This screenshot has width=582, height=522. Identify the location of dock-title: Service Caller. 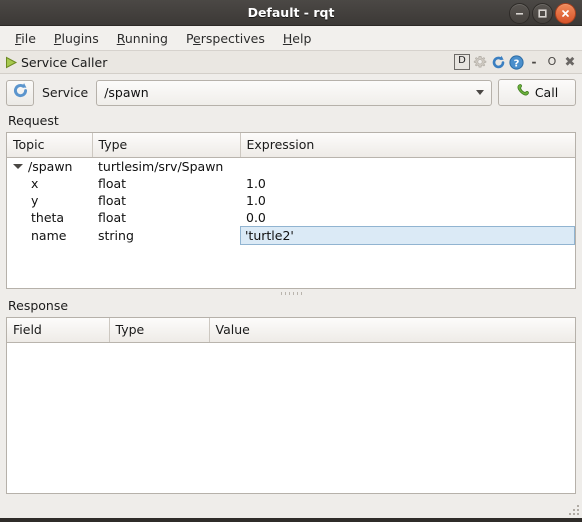
(64, 62).